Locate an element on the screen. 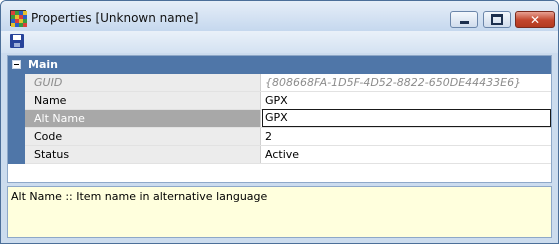  minimize-button is located at coordinates (464, 19).